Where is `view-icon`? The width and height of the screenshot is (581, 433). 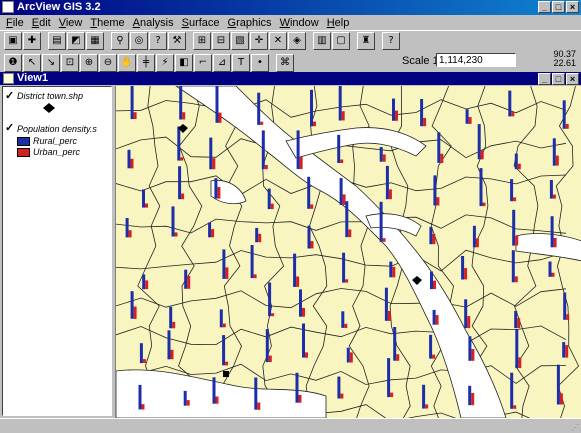 view-icon is located at coordinates (8, 78).